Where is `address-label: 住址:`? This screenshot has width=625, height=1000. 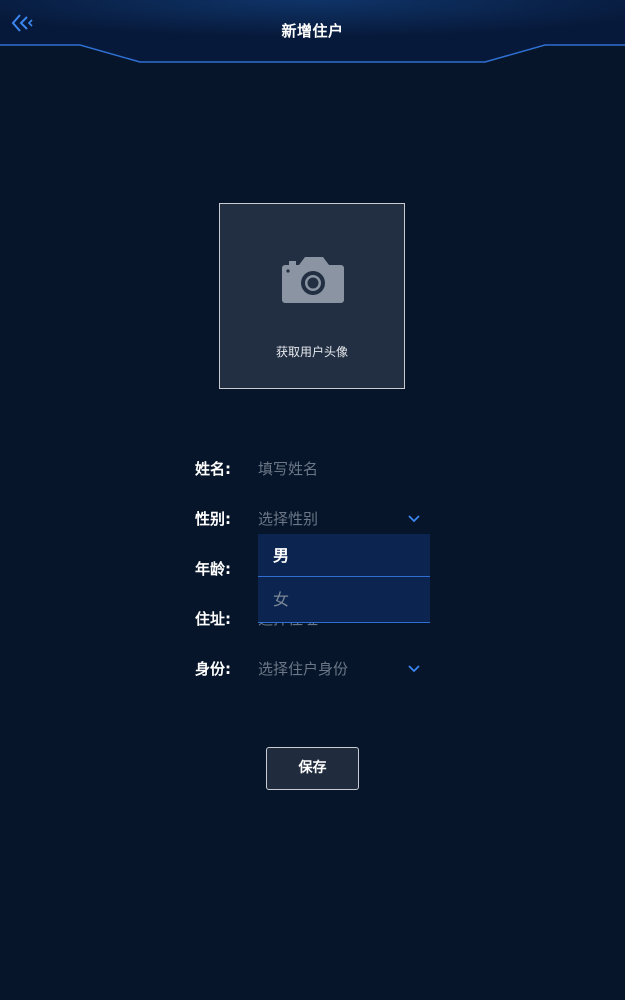 address-label: 住址: is located at coordinates (213, 619).